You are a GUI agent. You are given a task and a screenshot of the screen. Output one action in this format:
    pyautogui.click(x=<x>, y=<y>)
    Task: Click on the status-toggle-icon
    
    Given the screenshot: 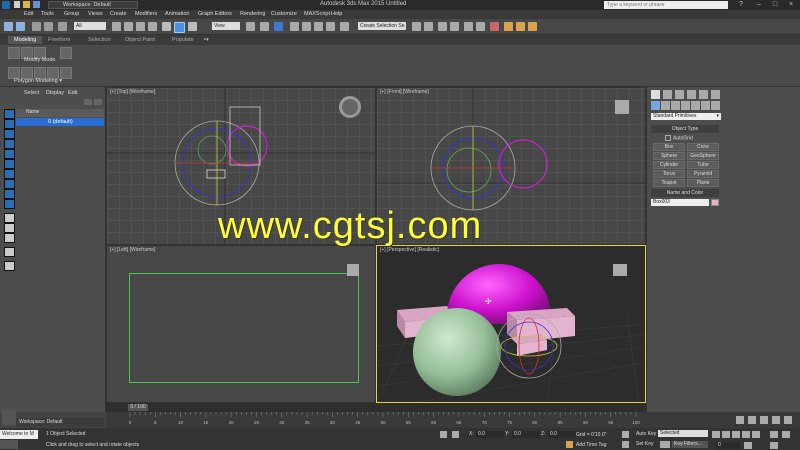 What is the action you would take?
    pyautogui.click(x=9, y=444)
    